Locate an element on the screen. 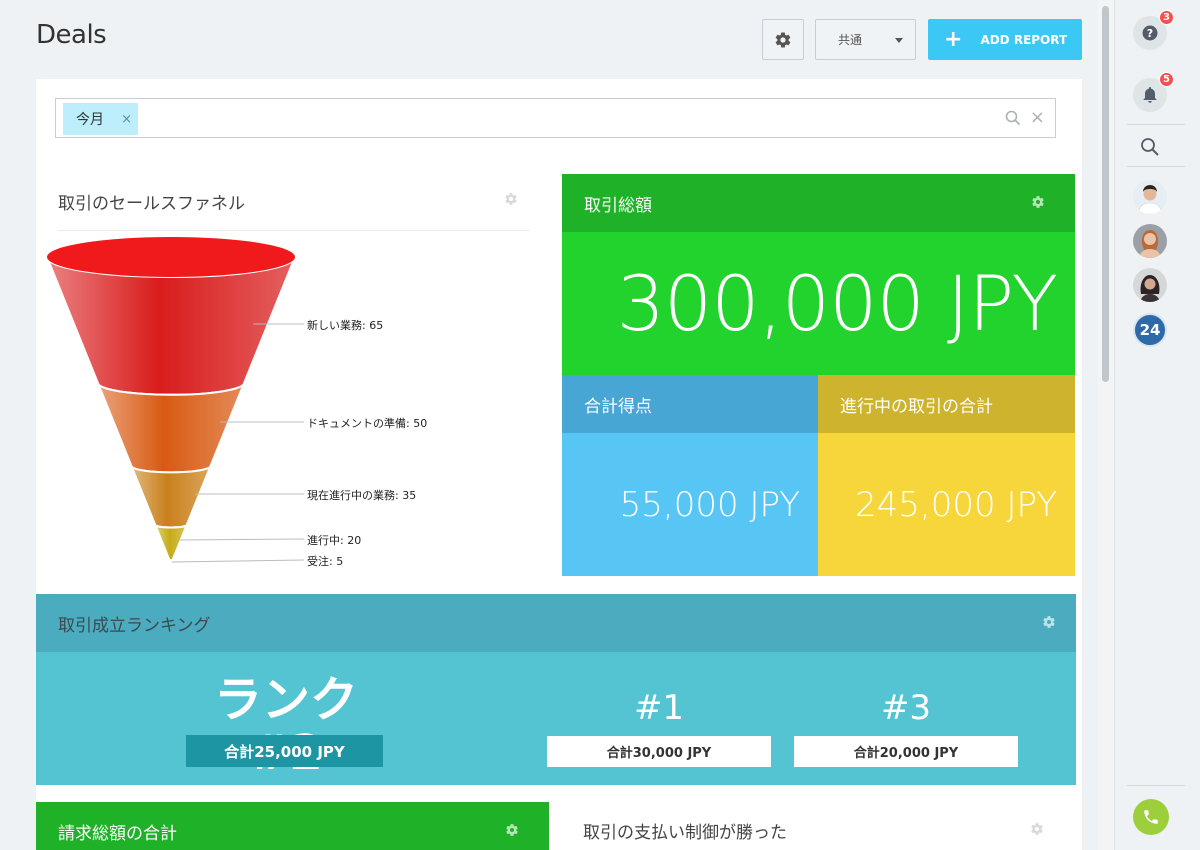 The image size is (1200, 850). filter-bar: 今月 × × is located at coordinates (555, 118).